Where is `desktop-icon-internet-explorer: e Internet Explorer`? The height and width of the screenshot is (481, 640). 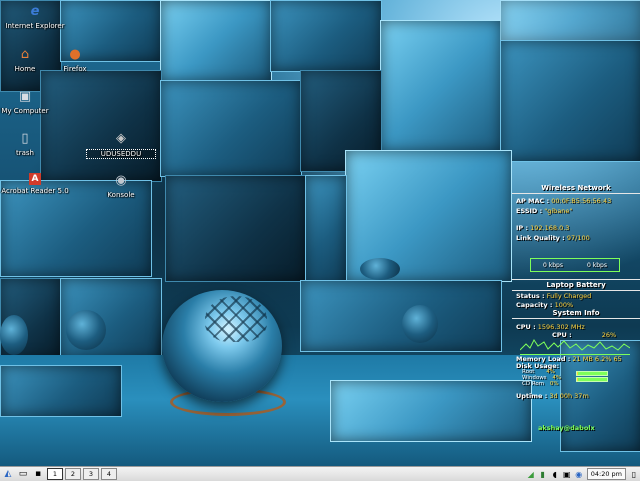
desktop-icon-internet-explorer: e Internet Explorer is located at coordinates (35, 17).